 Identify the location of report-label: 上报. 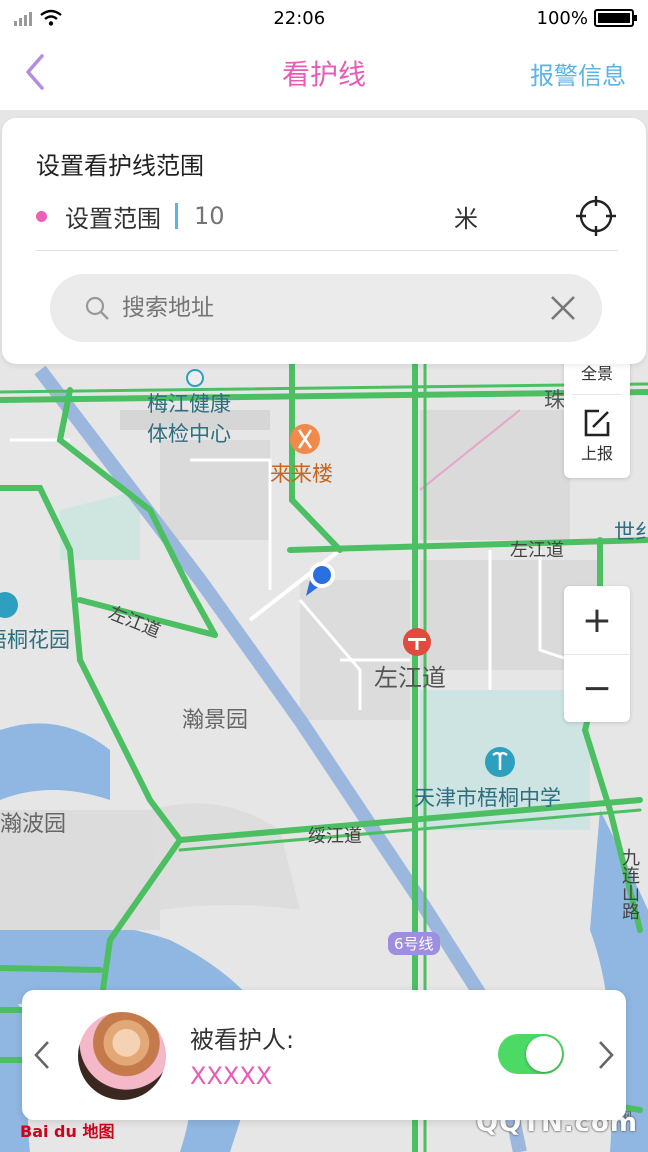
(596, 453).